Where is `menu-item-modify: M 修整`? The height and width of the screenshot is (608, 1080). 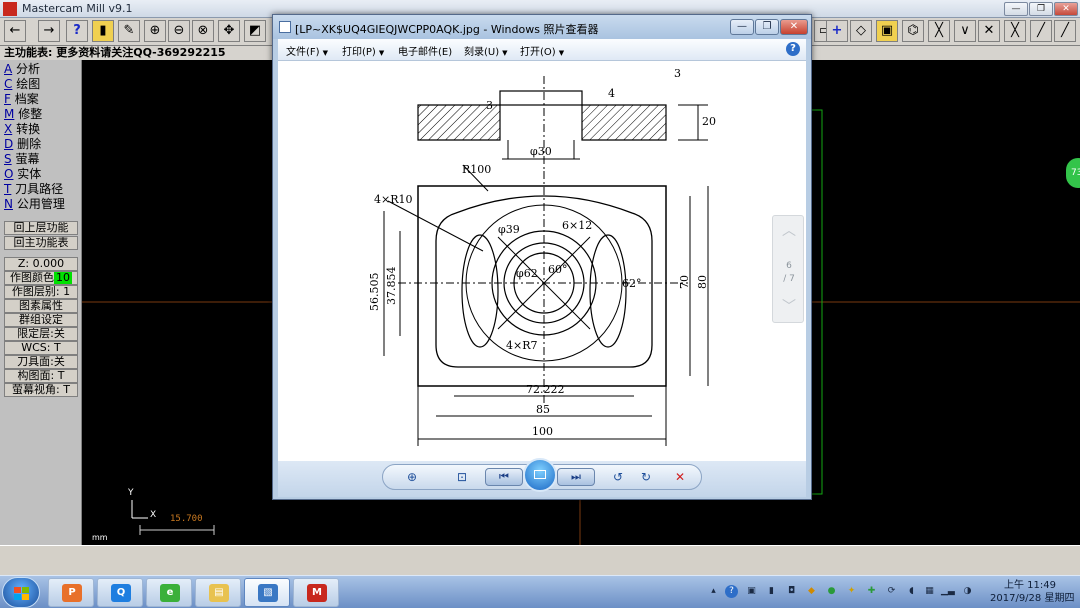 menu-item-modify: M 修整 is located at coordinates (23, 114).